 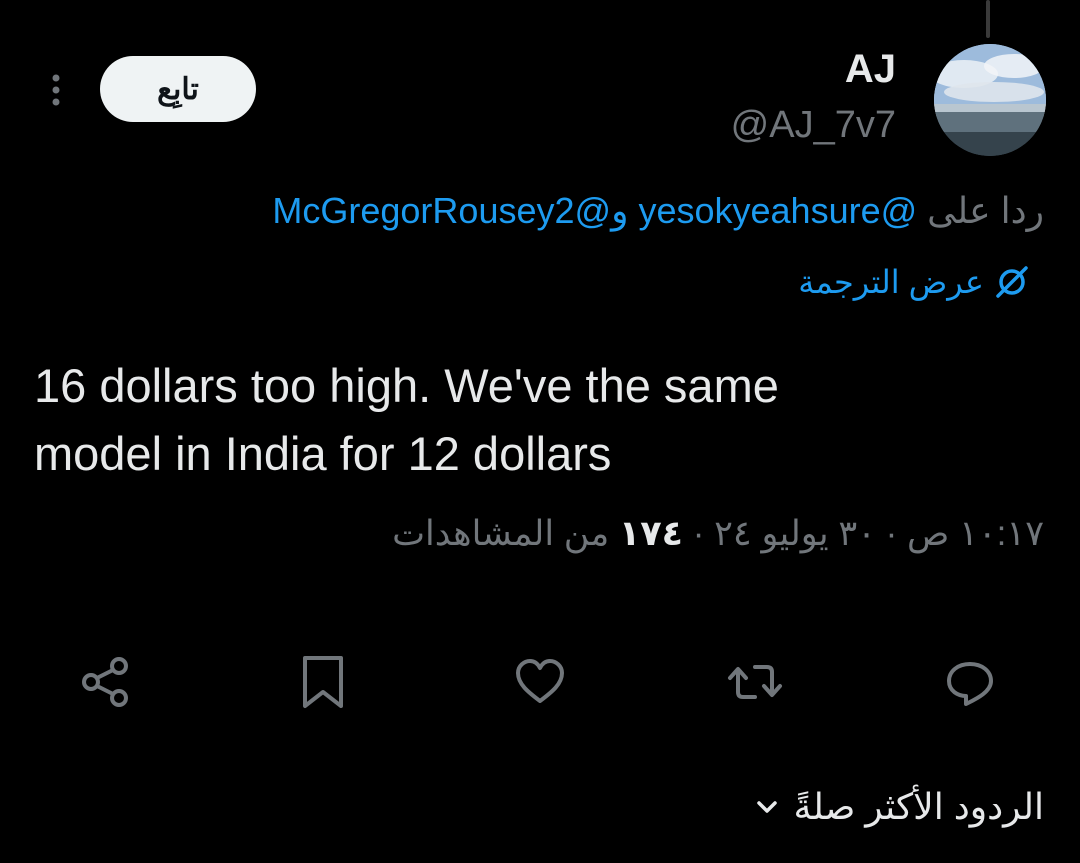 I want to click on reply-mention-1: @yesokyeahsure, so click(x=777, y=210).